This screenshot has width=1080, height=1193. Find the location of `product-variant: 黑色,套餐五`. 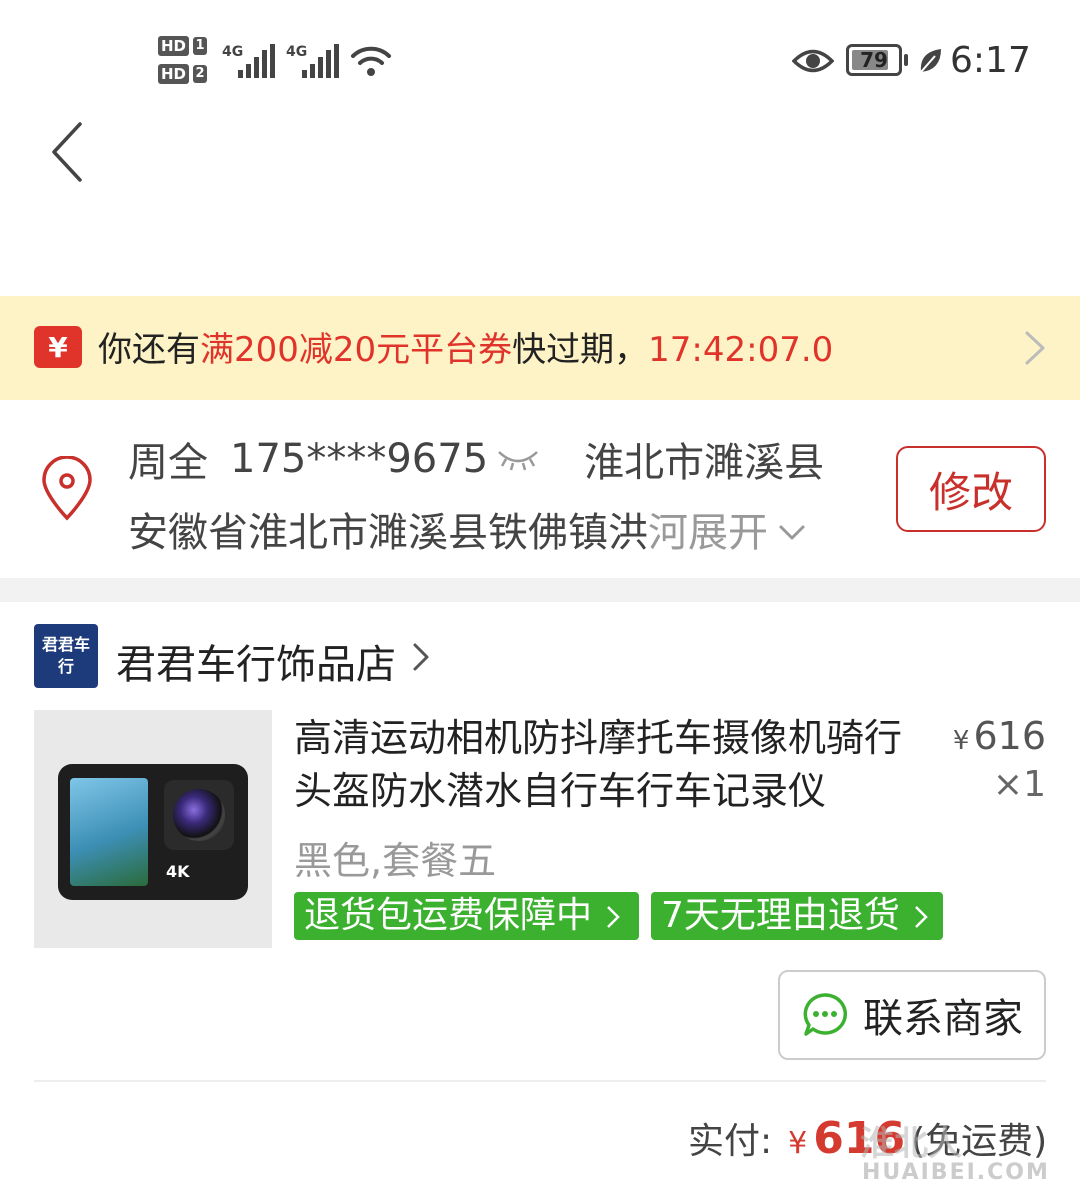

product-variant: 黑色,套餐五 is located at coordinates (395, 861).